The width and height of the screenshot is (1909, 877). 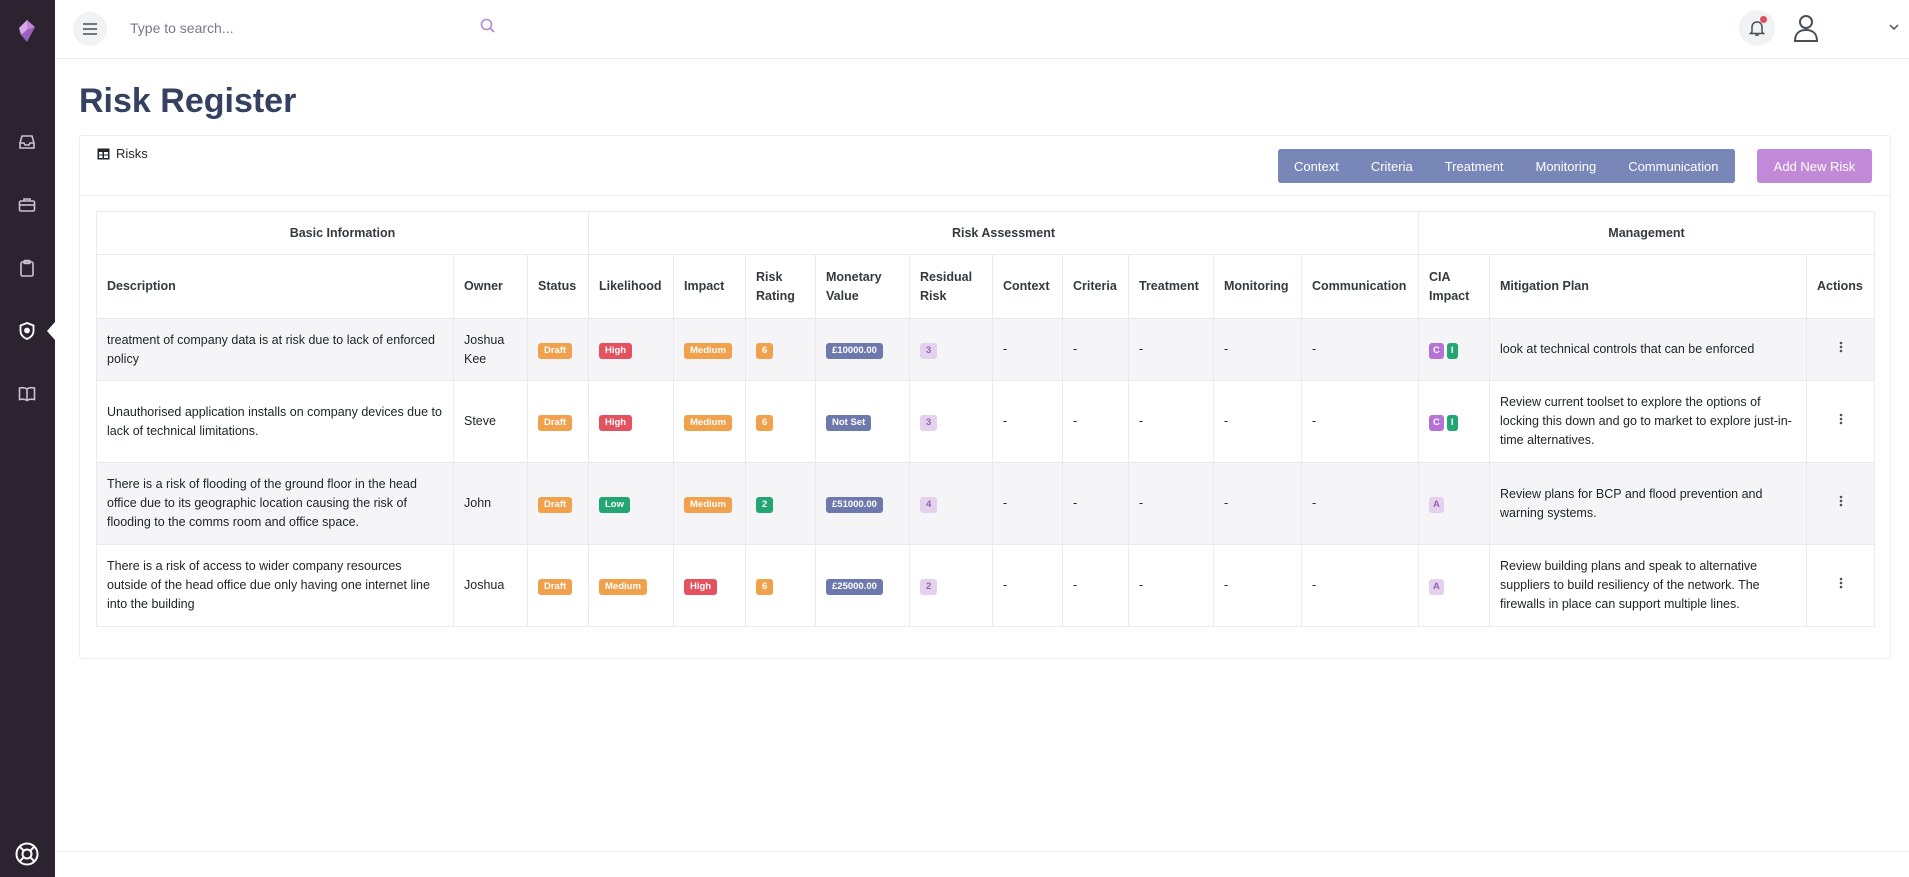 I want to click on cell-residual-risk: 4, so click(x=951, y=503).